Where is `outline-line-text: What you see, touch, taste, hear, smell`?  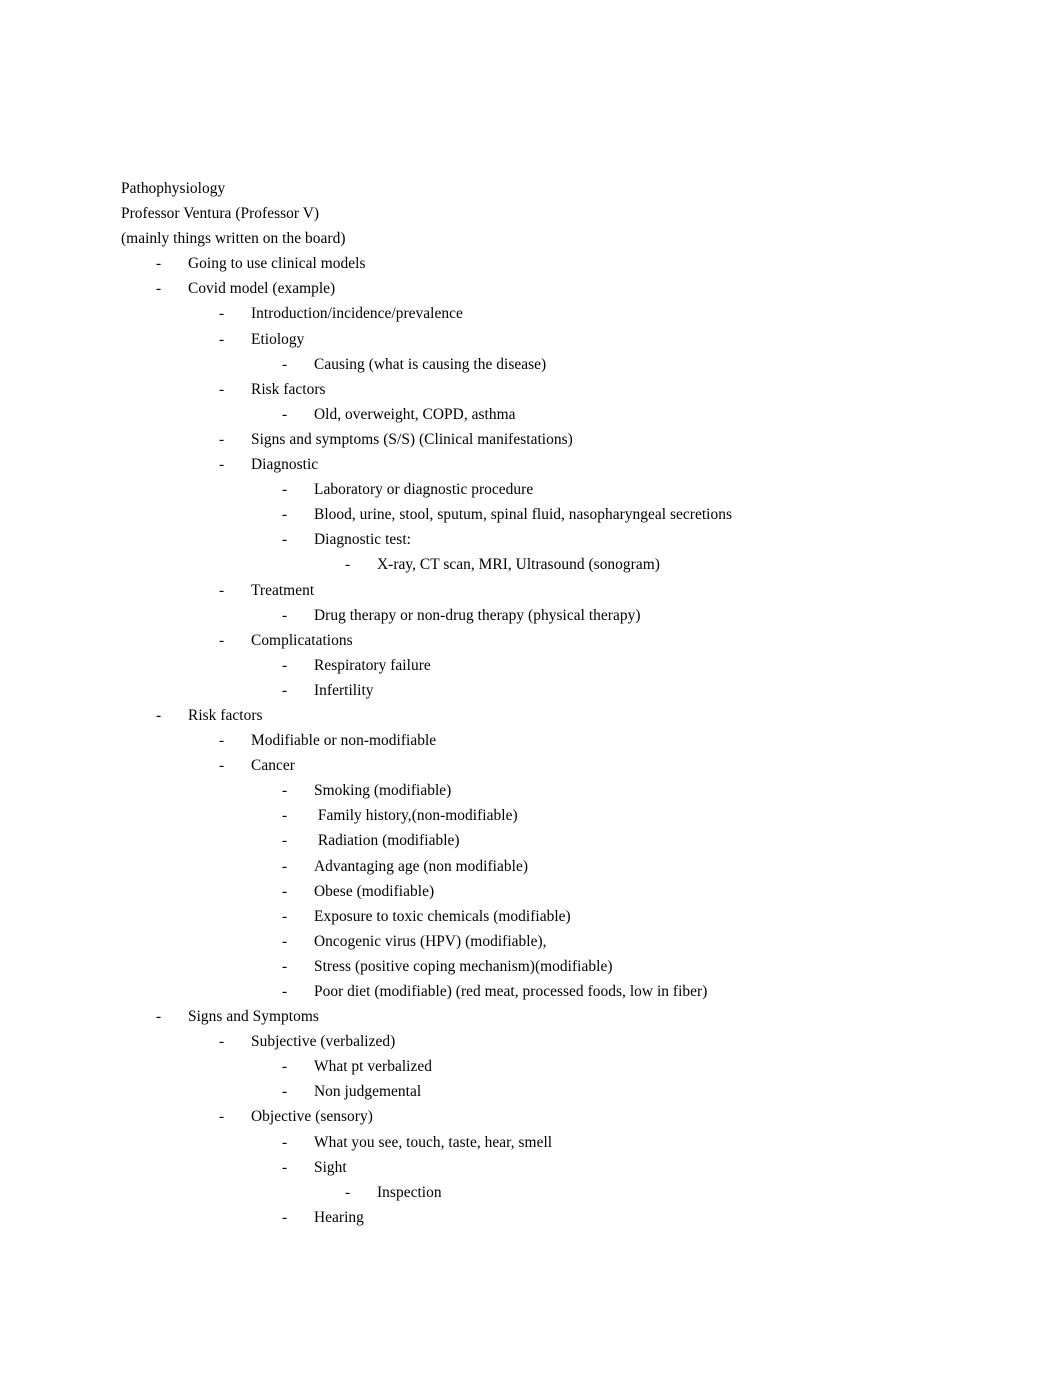
outline-line-text: What you see, touch, taste, hear, smell is located at coordinates (433, 1142).